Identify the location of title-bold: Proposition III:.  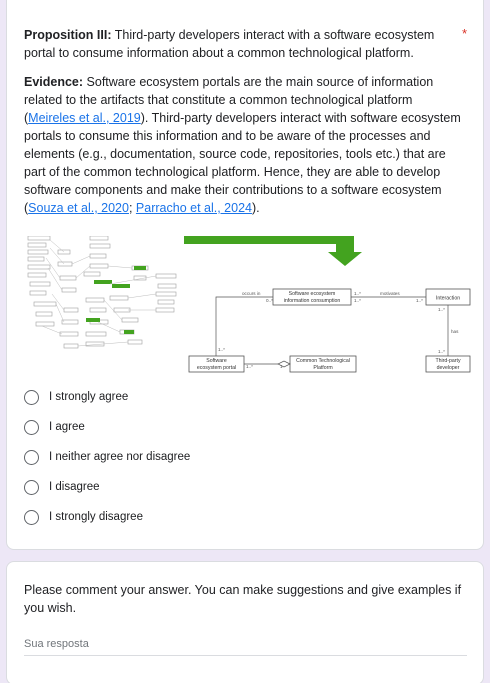
(68, 35).